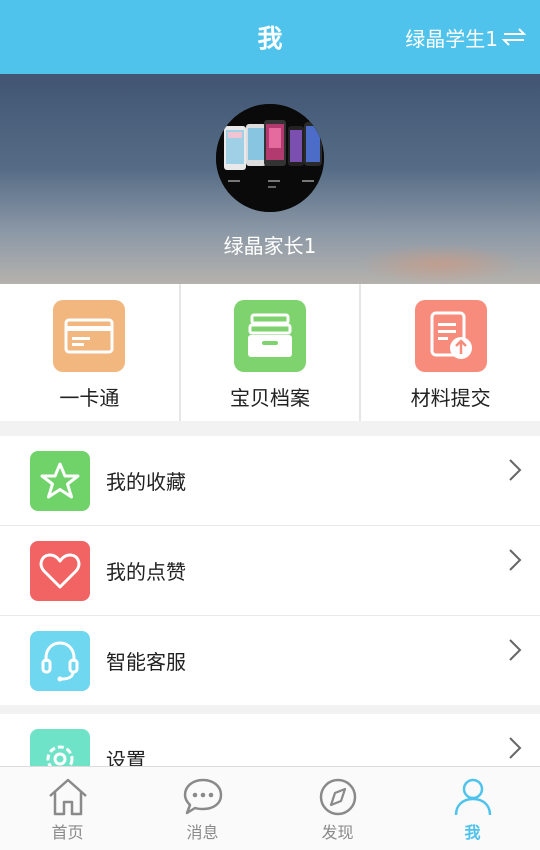 This screenshot has width=540, height=850. Describe the element at coordinates (67, 797) in the screenshot. I see `home-icon` at that location.